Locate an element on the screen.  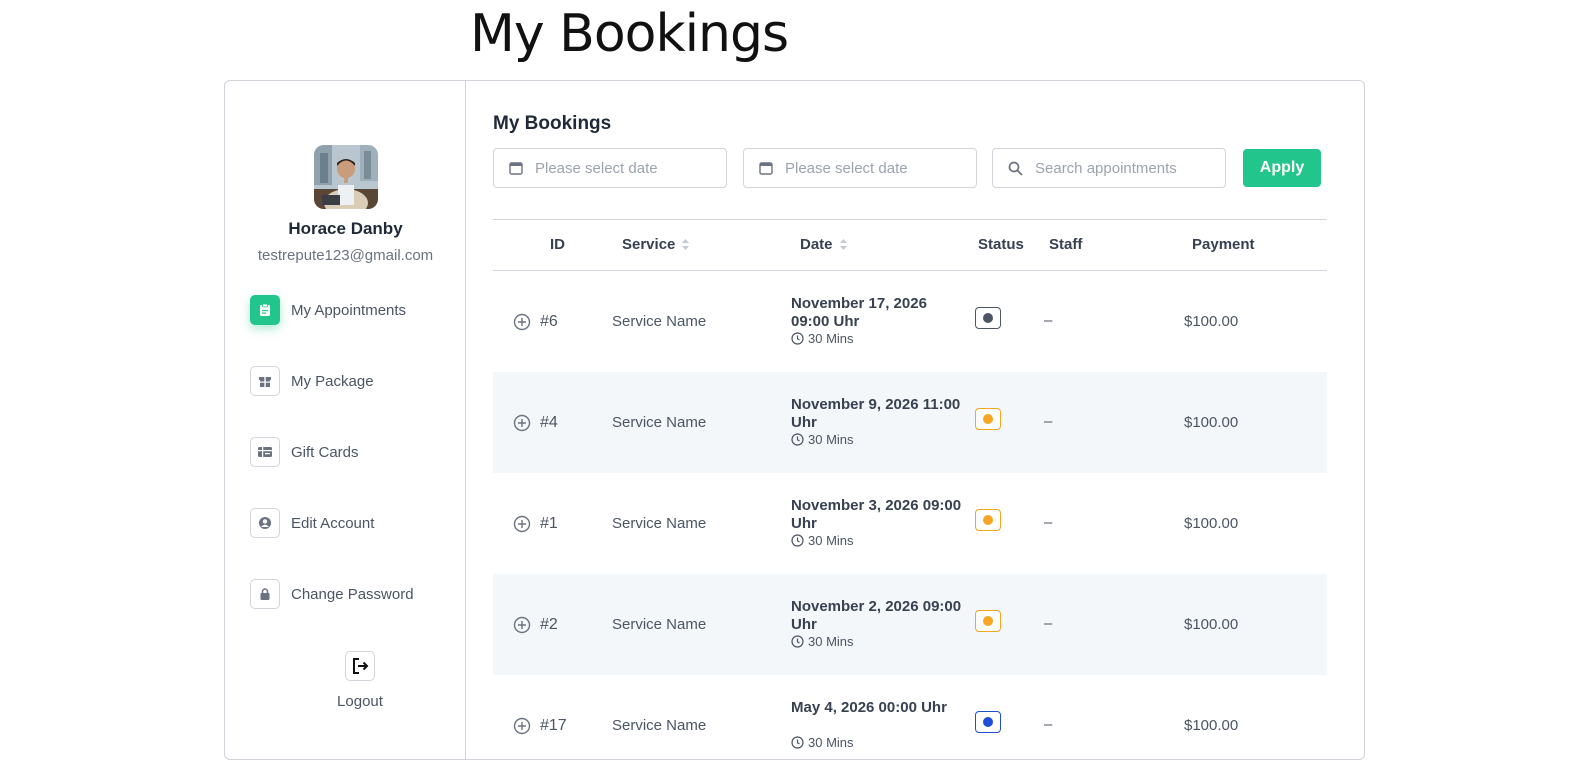
sidebar-item-gift-cards: Gift Cards is located at coordinates (304, 452).